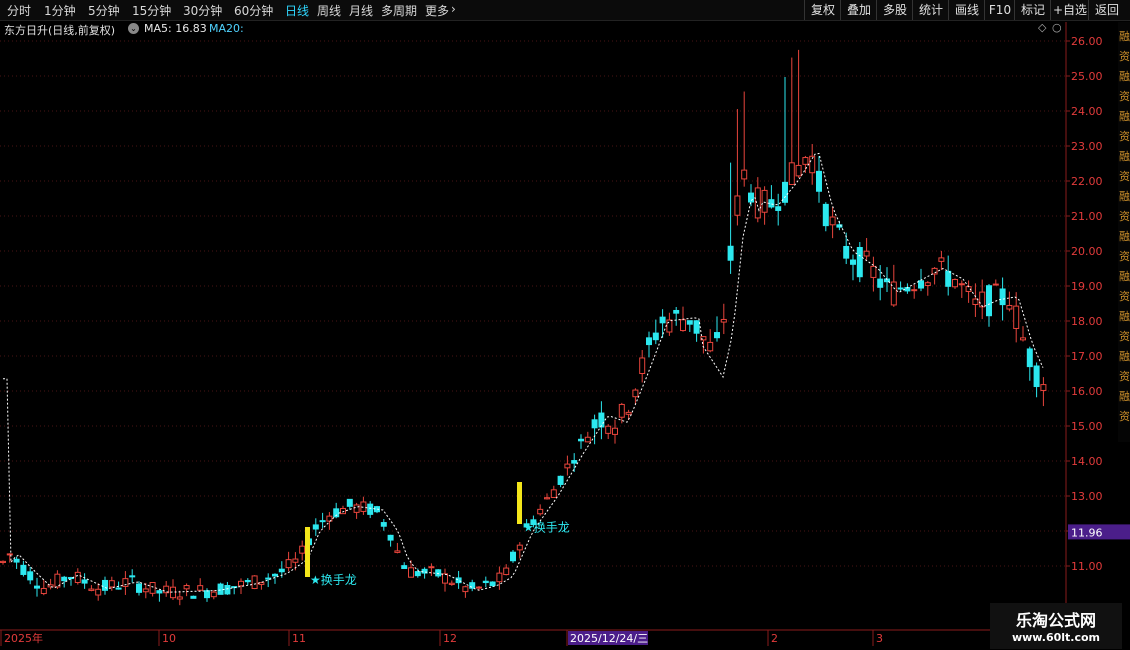 The height and width of the screenshot is (650, 1130). What do you see at coordinates (930, 10) in the screenshot?
I see `button-统计: 统计` at bounding box center [930, 10].